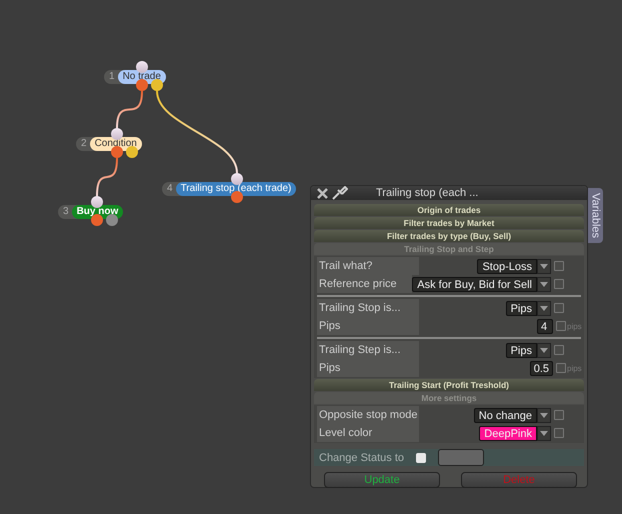 This screenshot has height=514, width=622. I want to click on status-field, so click(461, 457).